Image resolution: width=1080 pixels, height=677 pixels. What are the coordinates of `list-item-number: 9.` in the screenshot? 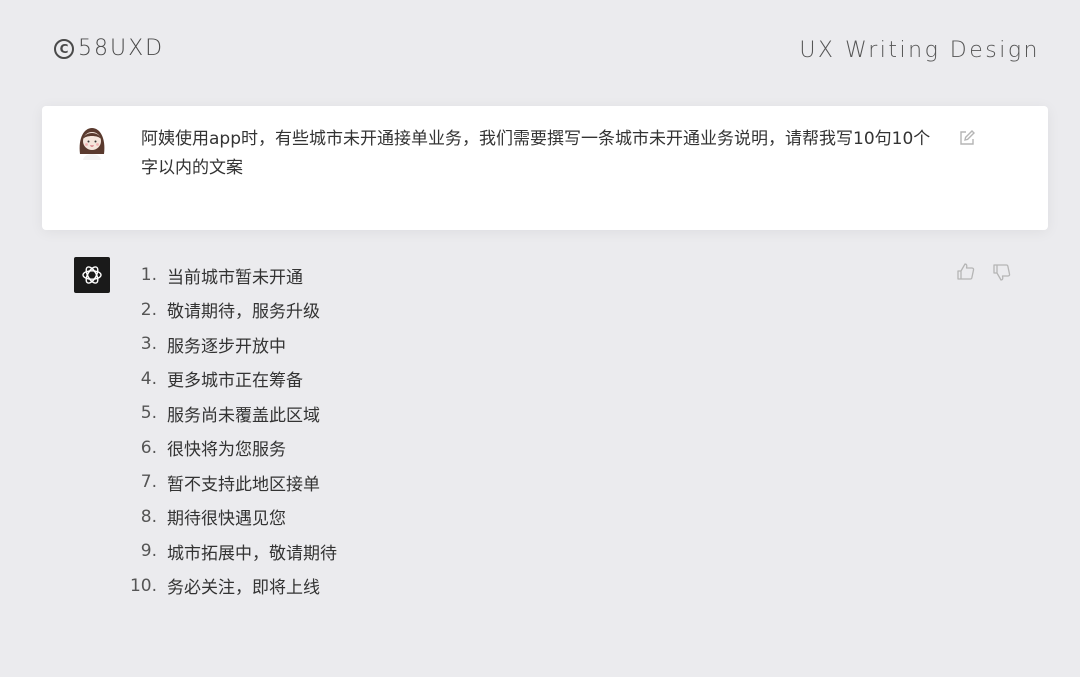 It's located at (148, 551).